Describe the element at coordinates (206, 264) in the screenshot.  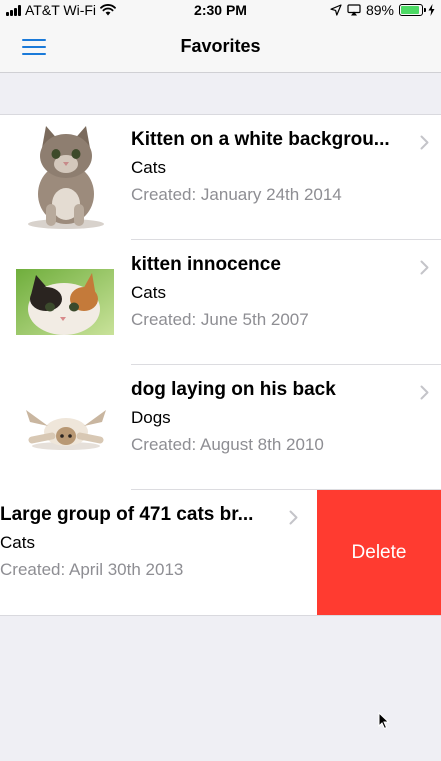
I see `item-title: kitten innocence` at that location.